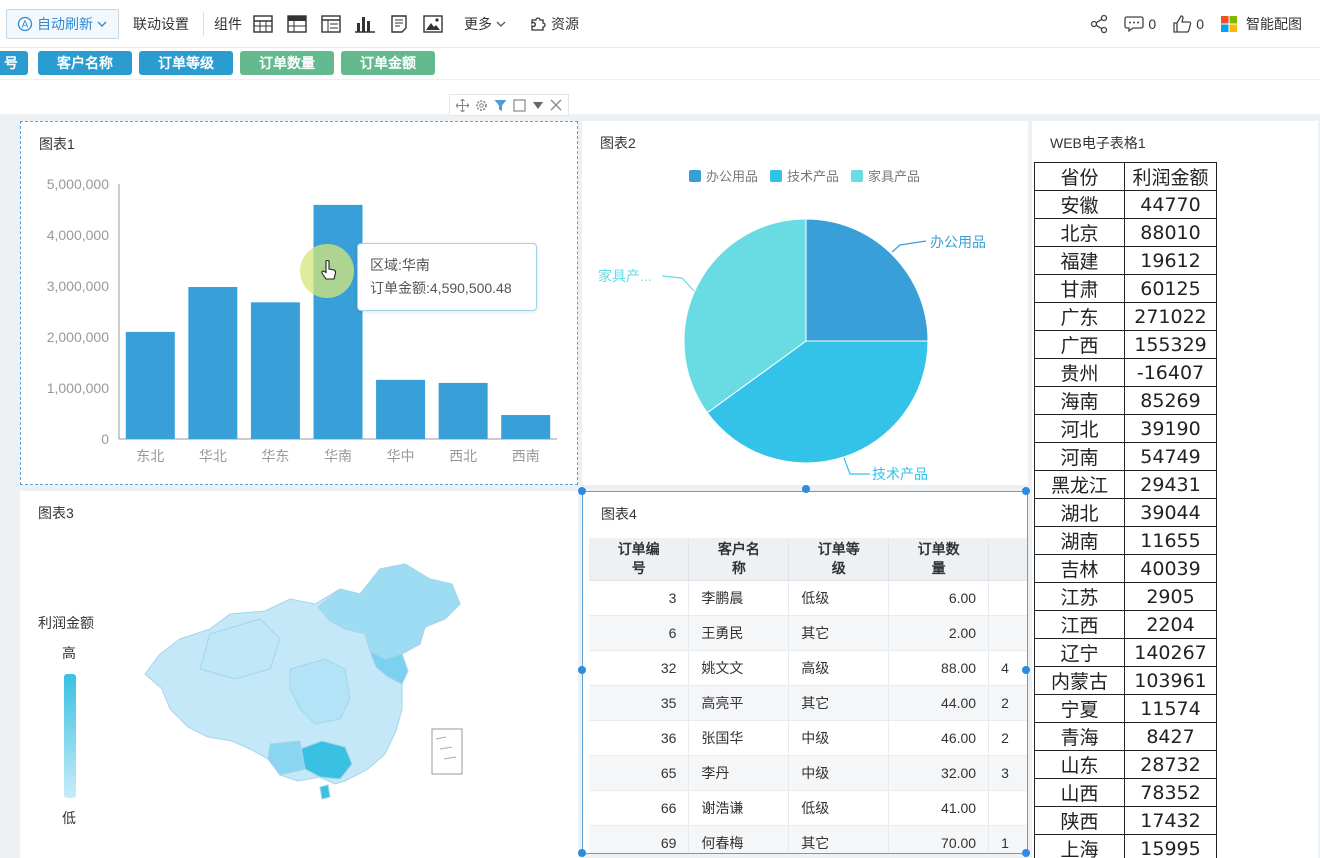 The image size is (1320, 858). Describe the element at coordinates (1170, 846) in the screenshot. I see `profit-cell: 15995` at that location.